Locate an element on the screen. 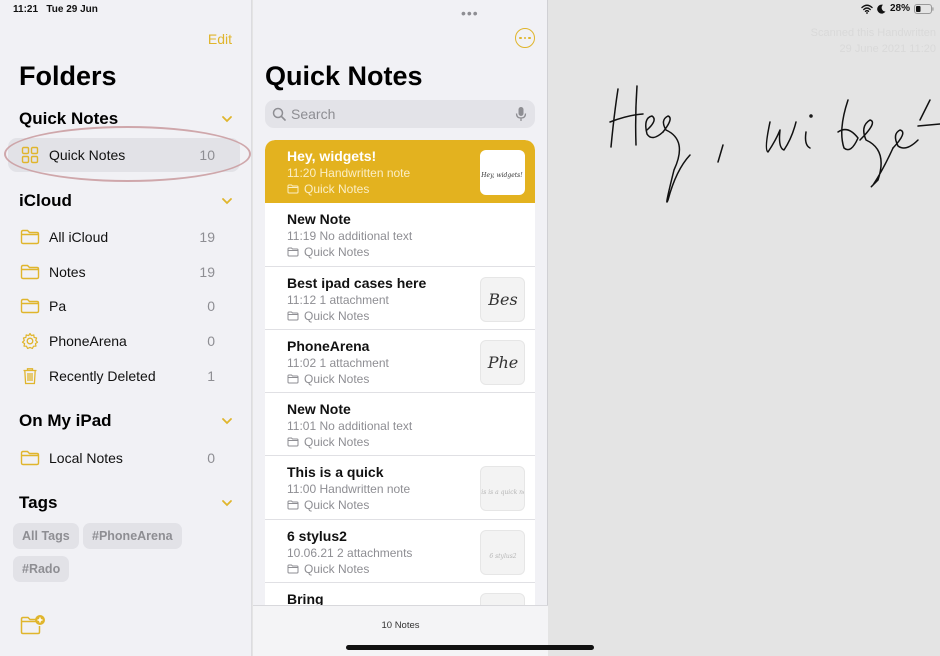  note-meta: 11:19 No additional text is located at coordinates (350, 236).